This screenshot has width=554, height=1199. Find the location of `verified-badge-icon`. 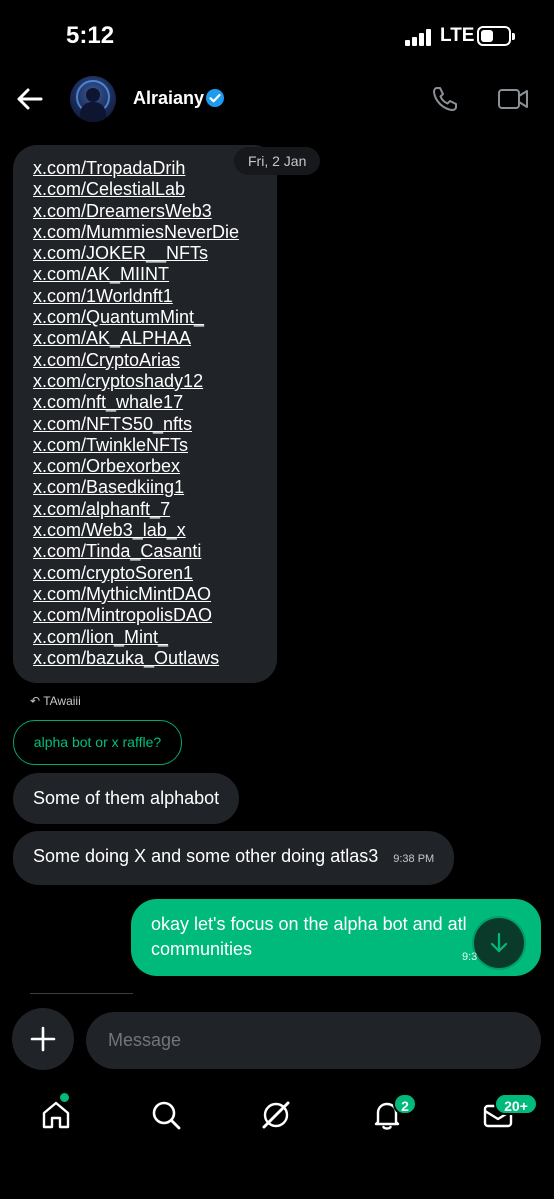

verified-badge-icon is located at coordinates (215, 98).